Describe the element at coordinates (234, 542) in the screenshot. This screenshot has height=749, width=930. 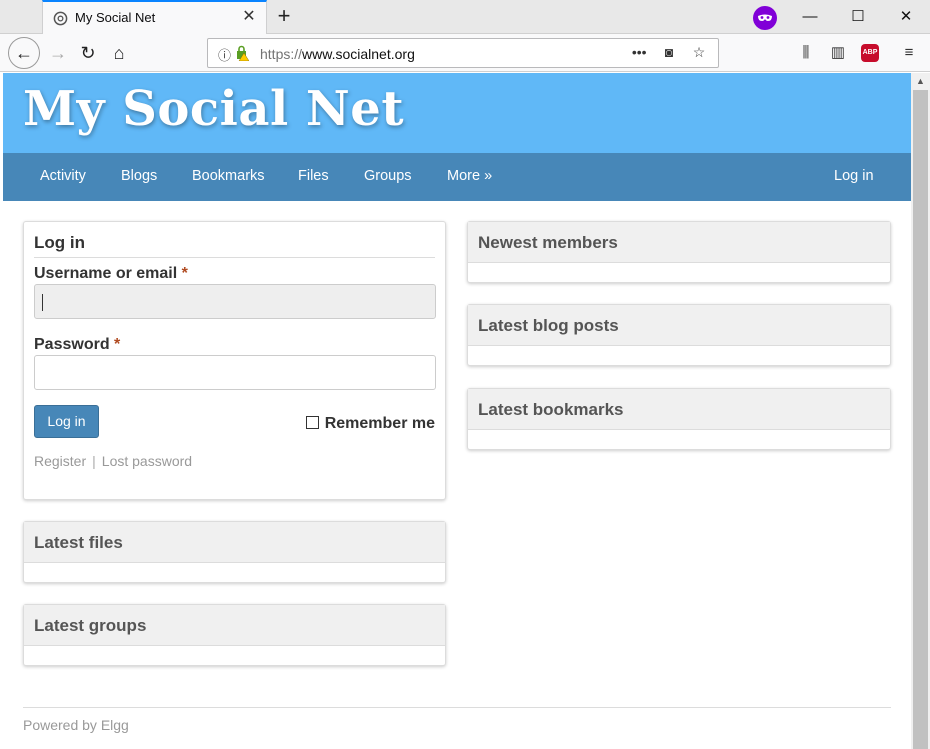
I see `module-title: Latest files` at that location.